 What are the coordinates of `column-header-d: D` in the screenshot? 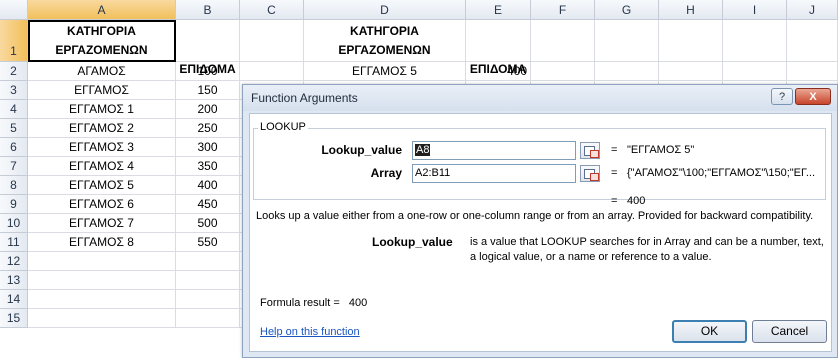 It's located at (385, 10).